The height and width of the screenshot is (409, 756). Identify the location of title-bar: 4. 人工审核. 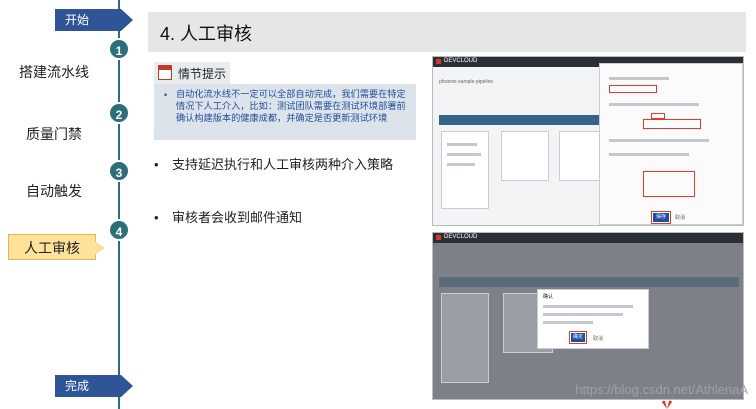
(447, 32).